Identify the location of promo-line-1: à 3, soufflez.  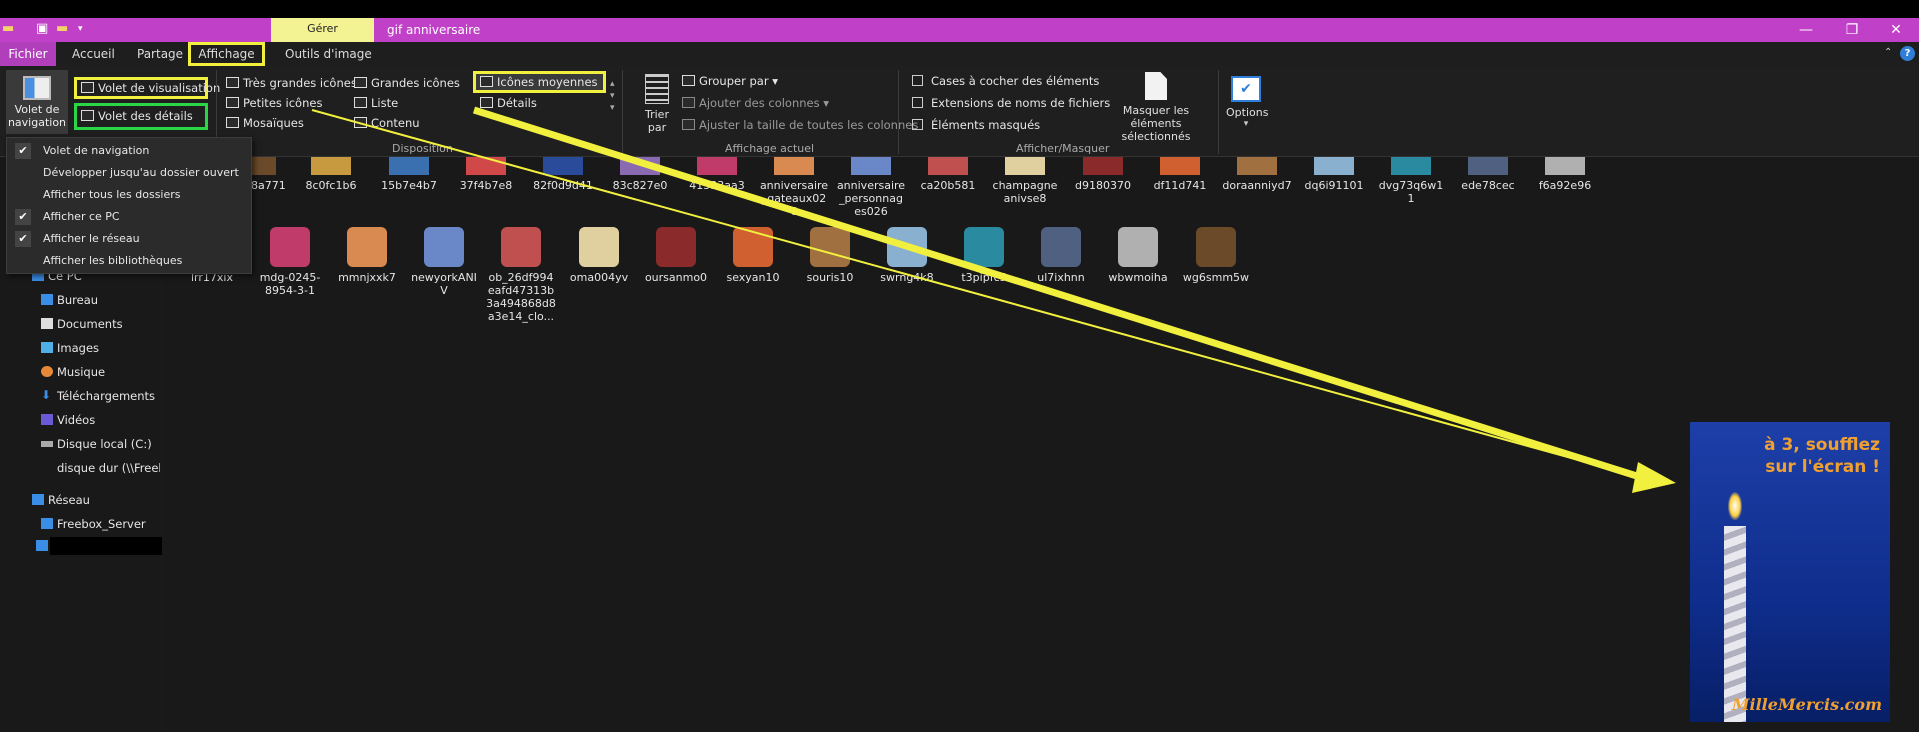
(1822, 445).